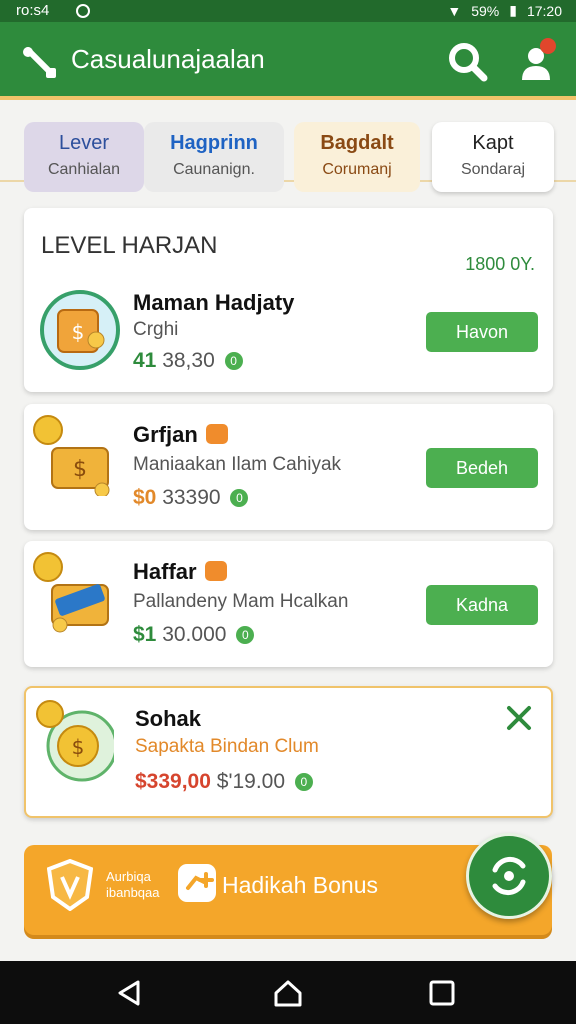 The height and width of the screenshot is (1024, 576). I want to click on plus-icon, so click(197, 883).